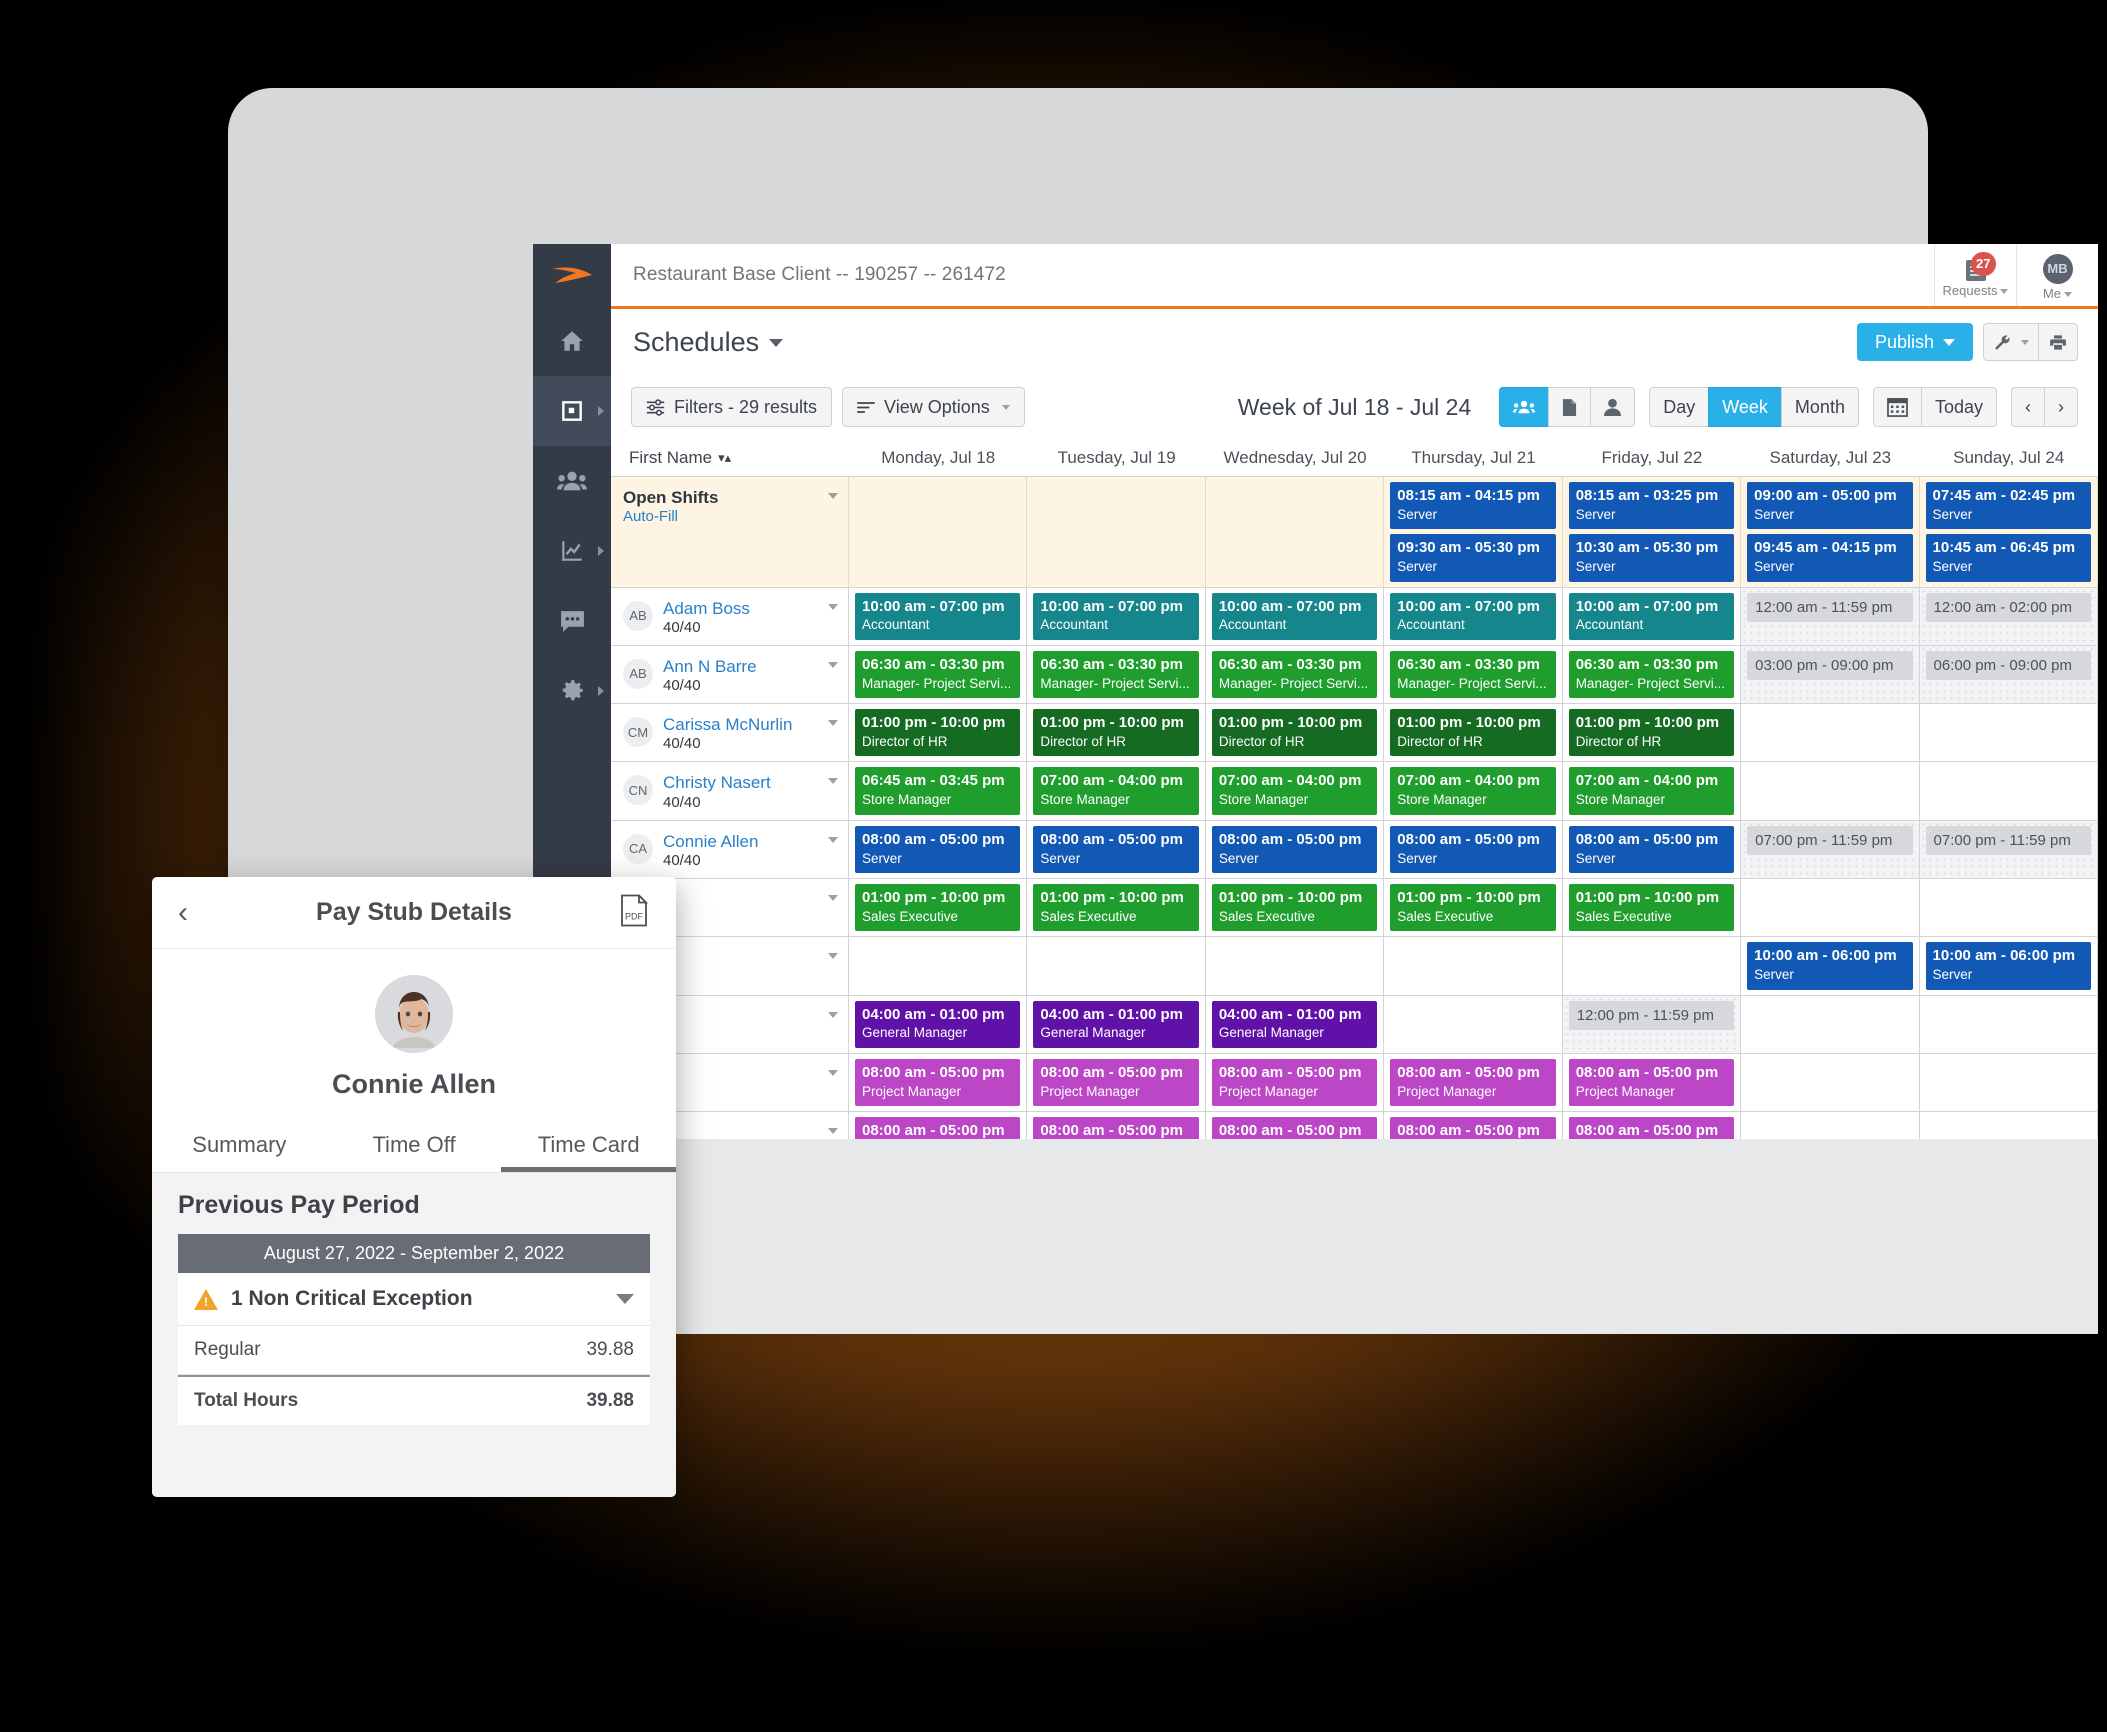  I want to click on shift-block: 08:15 am - 04:15 pm Server, so click(1473, 506).